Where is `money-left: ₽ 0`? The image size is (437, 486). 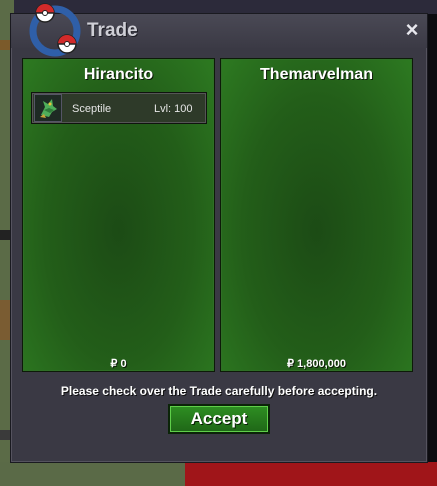 money-left: ₽ 0 is located at coordinates (118, 364).